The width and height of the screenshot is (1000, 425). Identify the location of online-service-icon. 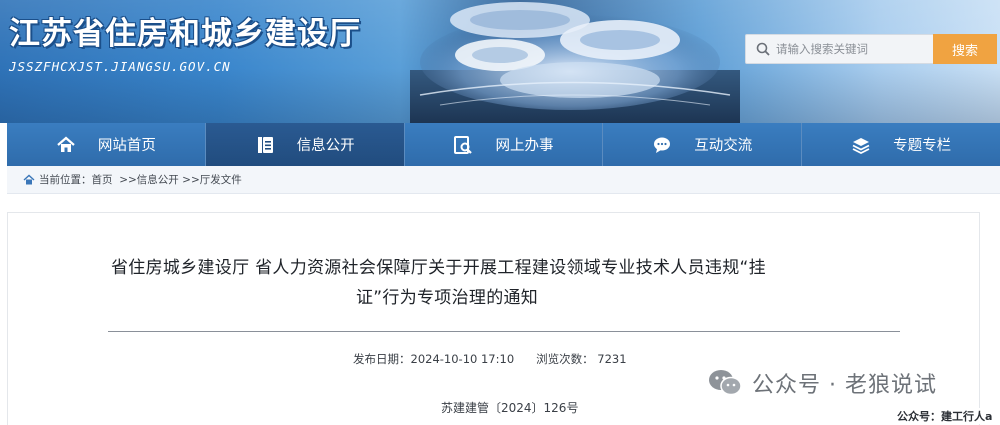
(463, 145).